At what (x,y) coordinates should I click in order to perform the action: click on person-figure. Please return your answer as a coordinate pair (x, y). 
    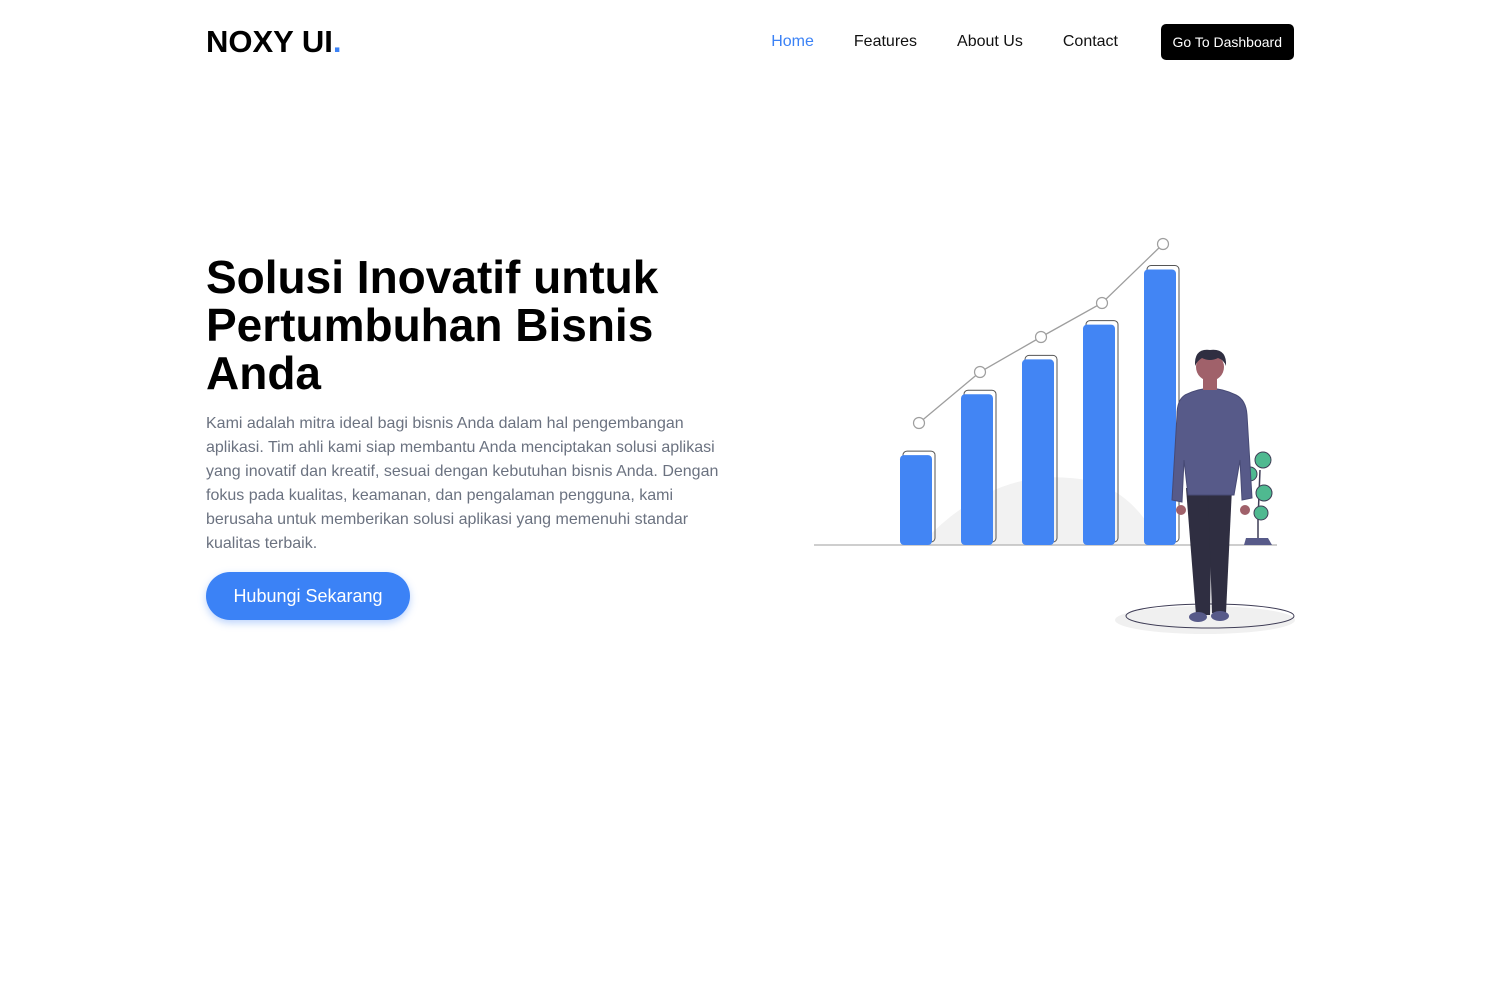
    Looking at the image, I should click on (1212, 485).